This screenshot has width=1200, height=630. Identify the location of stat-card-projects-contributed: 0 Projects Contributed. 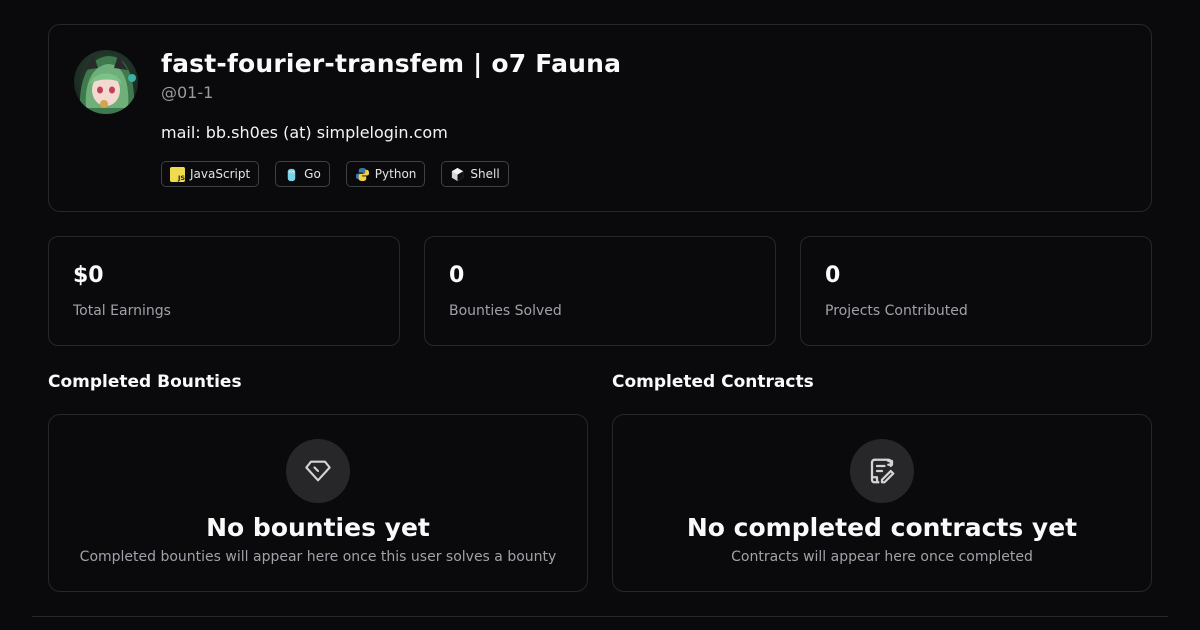
(976, 291).